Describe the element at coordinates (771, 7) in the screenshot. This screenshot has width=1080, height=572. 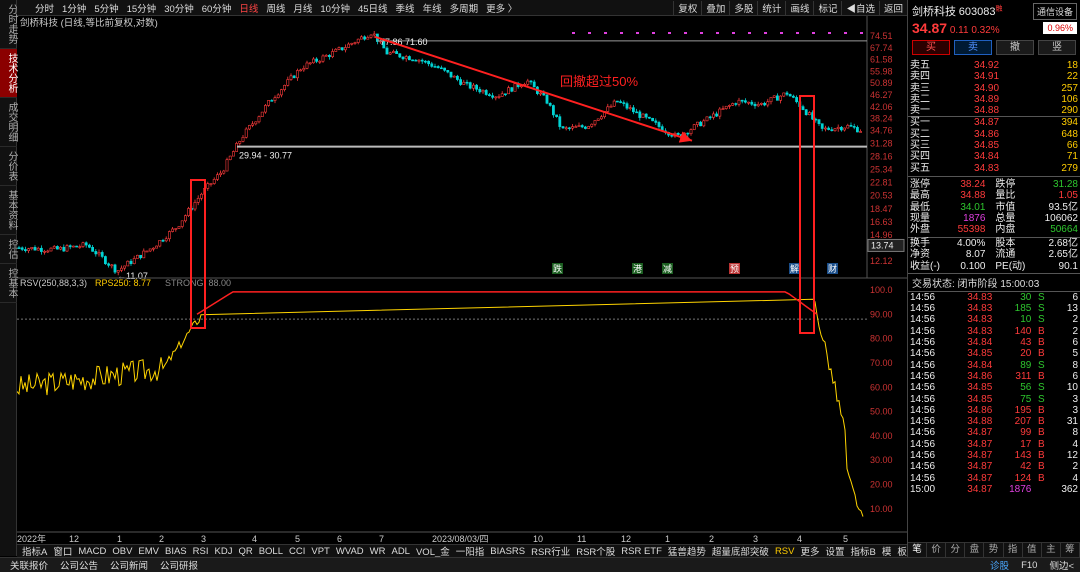
I see `toolbar-button: 统计` at that location.